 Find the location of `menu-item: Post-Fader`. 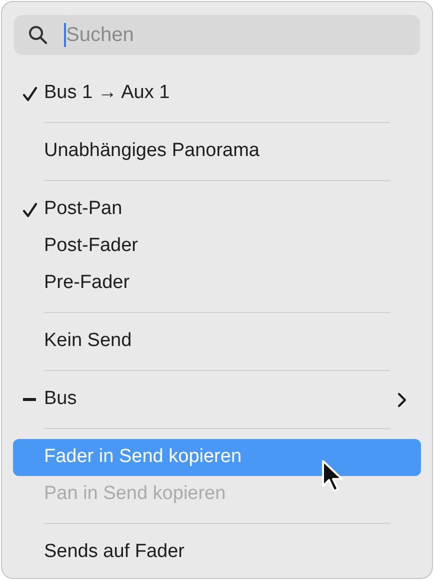

menu-item: Post-Fader is located at coordinates (217, 246).